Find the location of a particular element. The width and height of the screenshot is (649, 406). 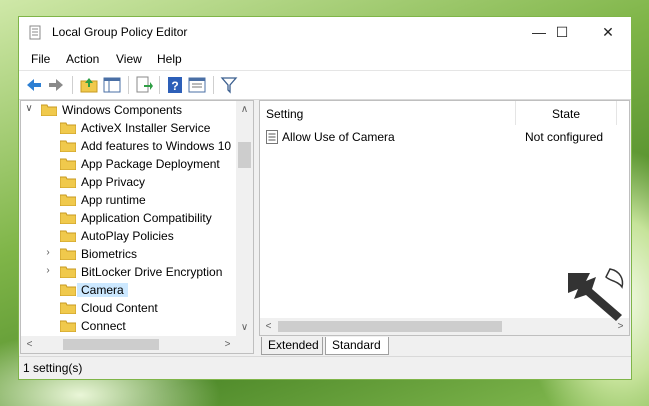

policy-setting-icon is located at coordinates (272, 137).